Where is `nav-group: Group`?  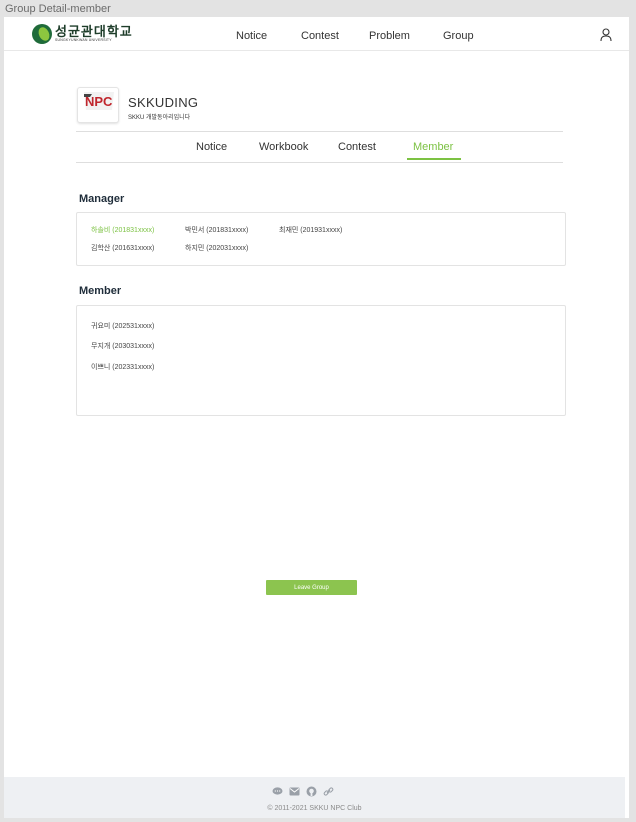 nav-group: Group is located at coordinates (458, 36).